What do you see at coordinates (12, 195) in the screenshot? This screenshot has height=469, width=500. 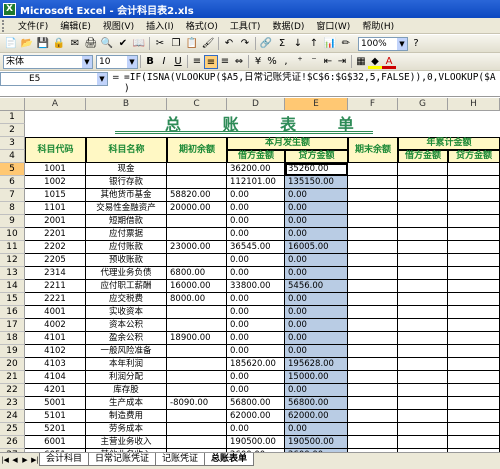 I see `row-header: 7` at bounding box center [12, 195].